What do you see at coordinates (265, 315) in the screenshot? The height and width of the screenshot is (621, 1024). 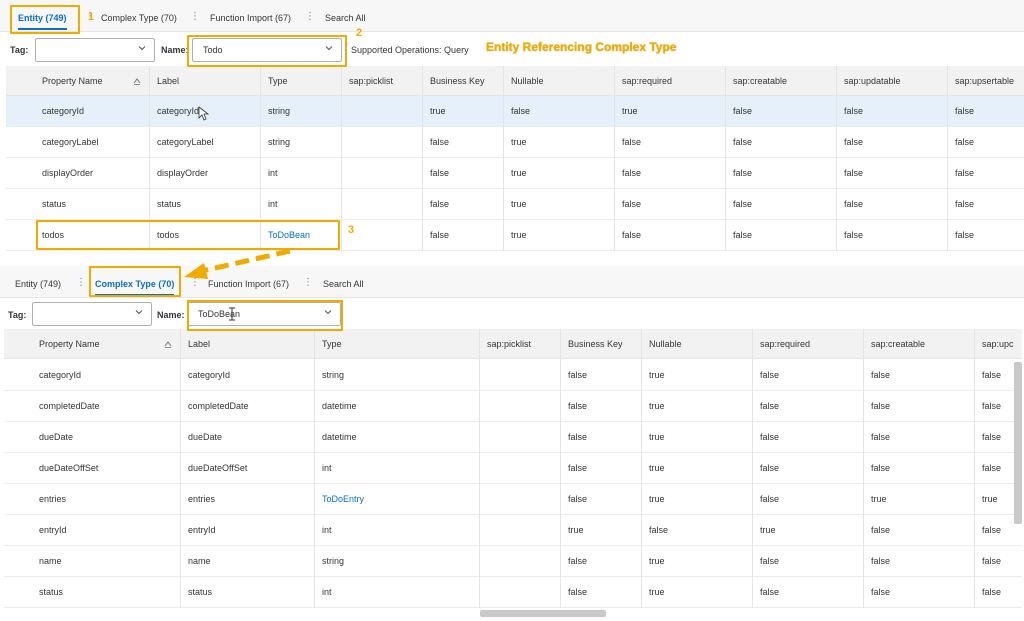 I see `highlight-name-select` at bounding box center [265, 315].